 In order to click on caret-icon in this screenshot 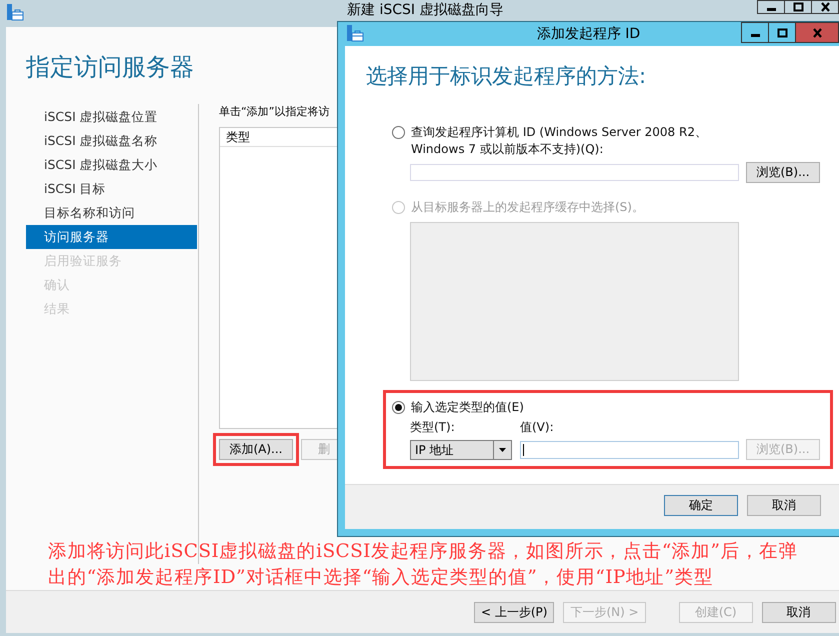, I will do `click(502, 450)`.